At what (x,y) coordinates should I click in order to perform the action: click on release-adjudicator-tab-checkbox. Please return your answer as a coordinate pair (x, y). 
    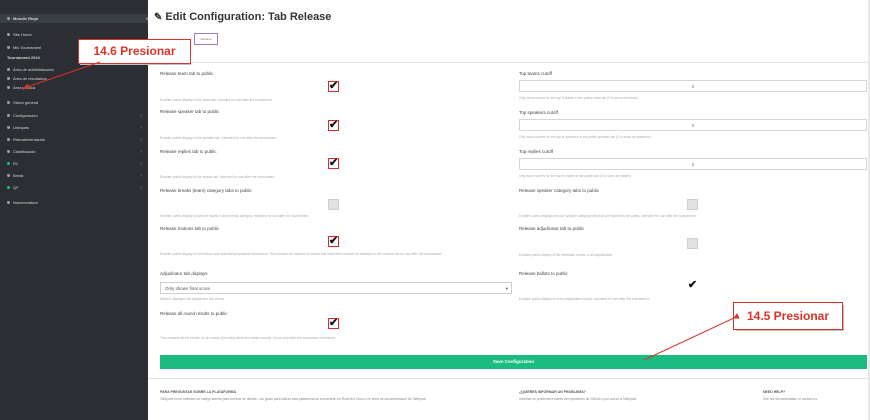
    Looking at the image, I should click on (692, 243).